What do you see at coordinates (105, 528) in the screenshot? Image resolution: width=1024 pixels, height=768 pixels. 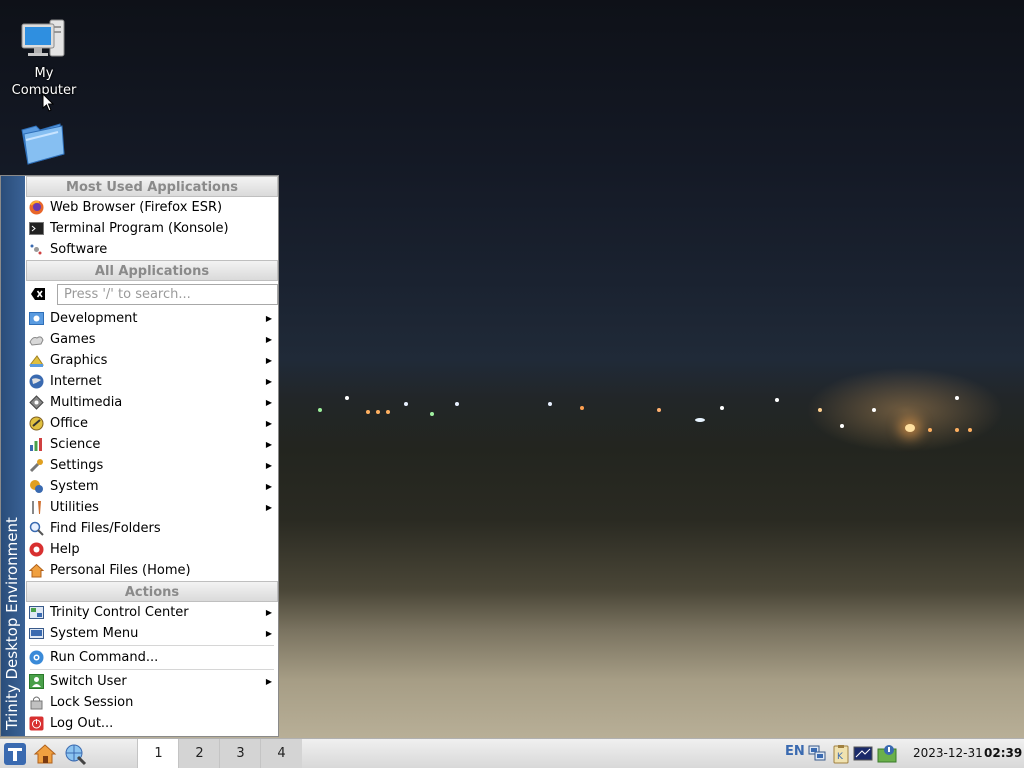 I see `menu-item-label: Find Files/Folders` at bounding box center [105, 528].